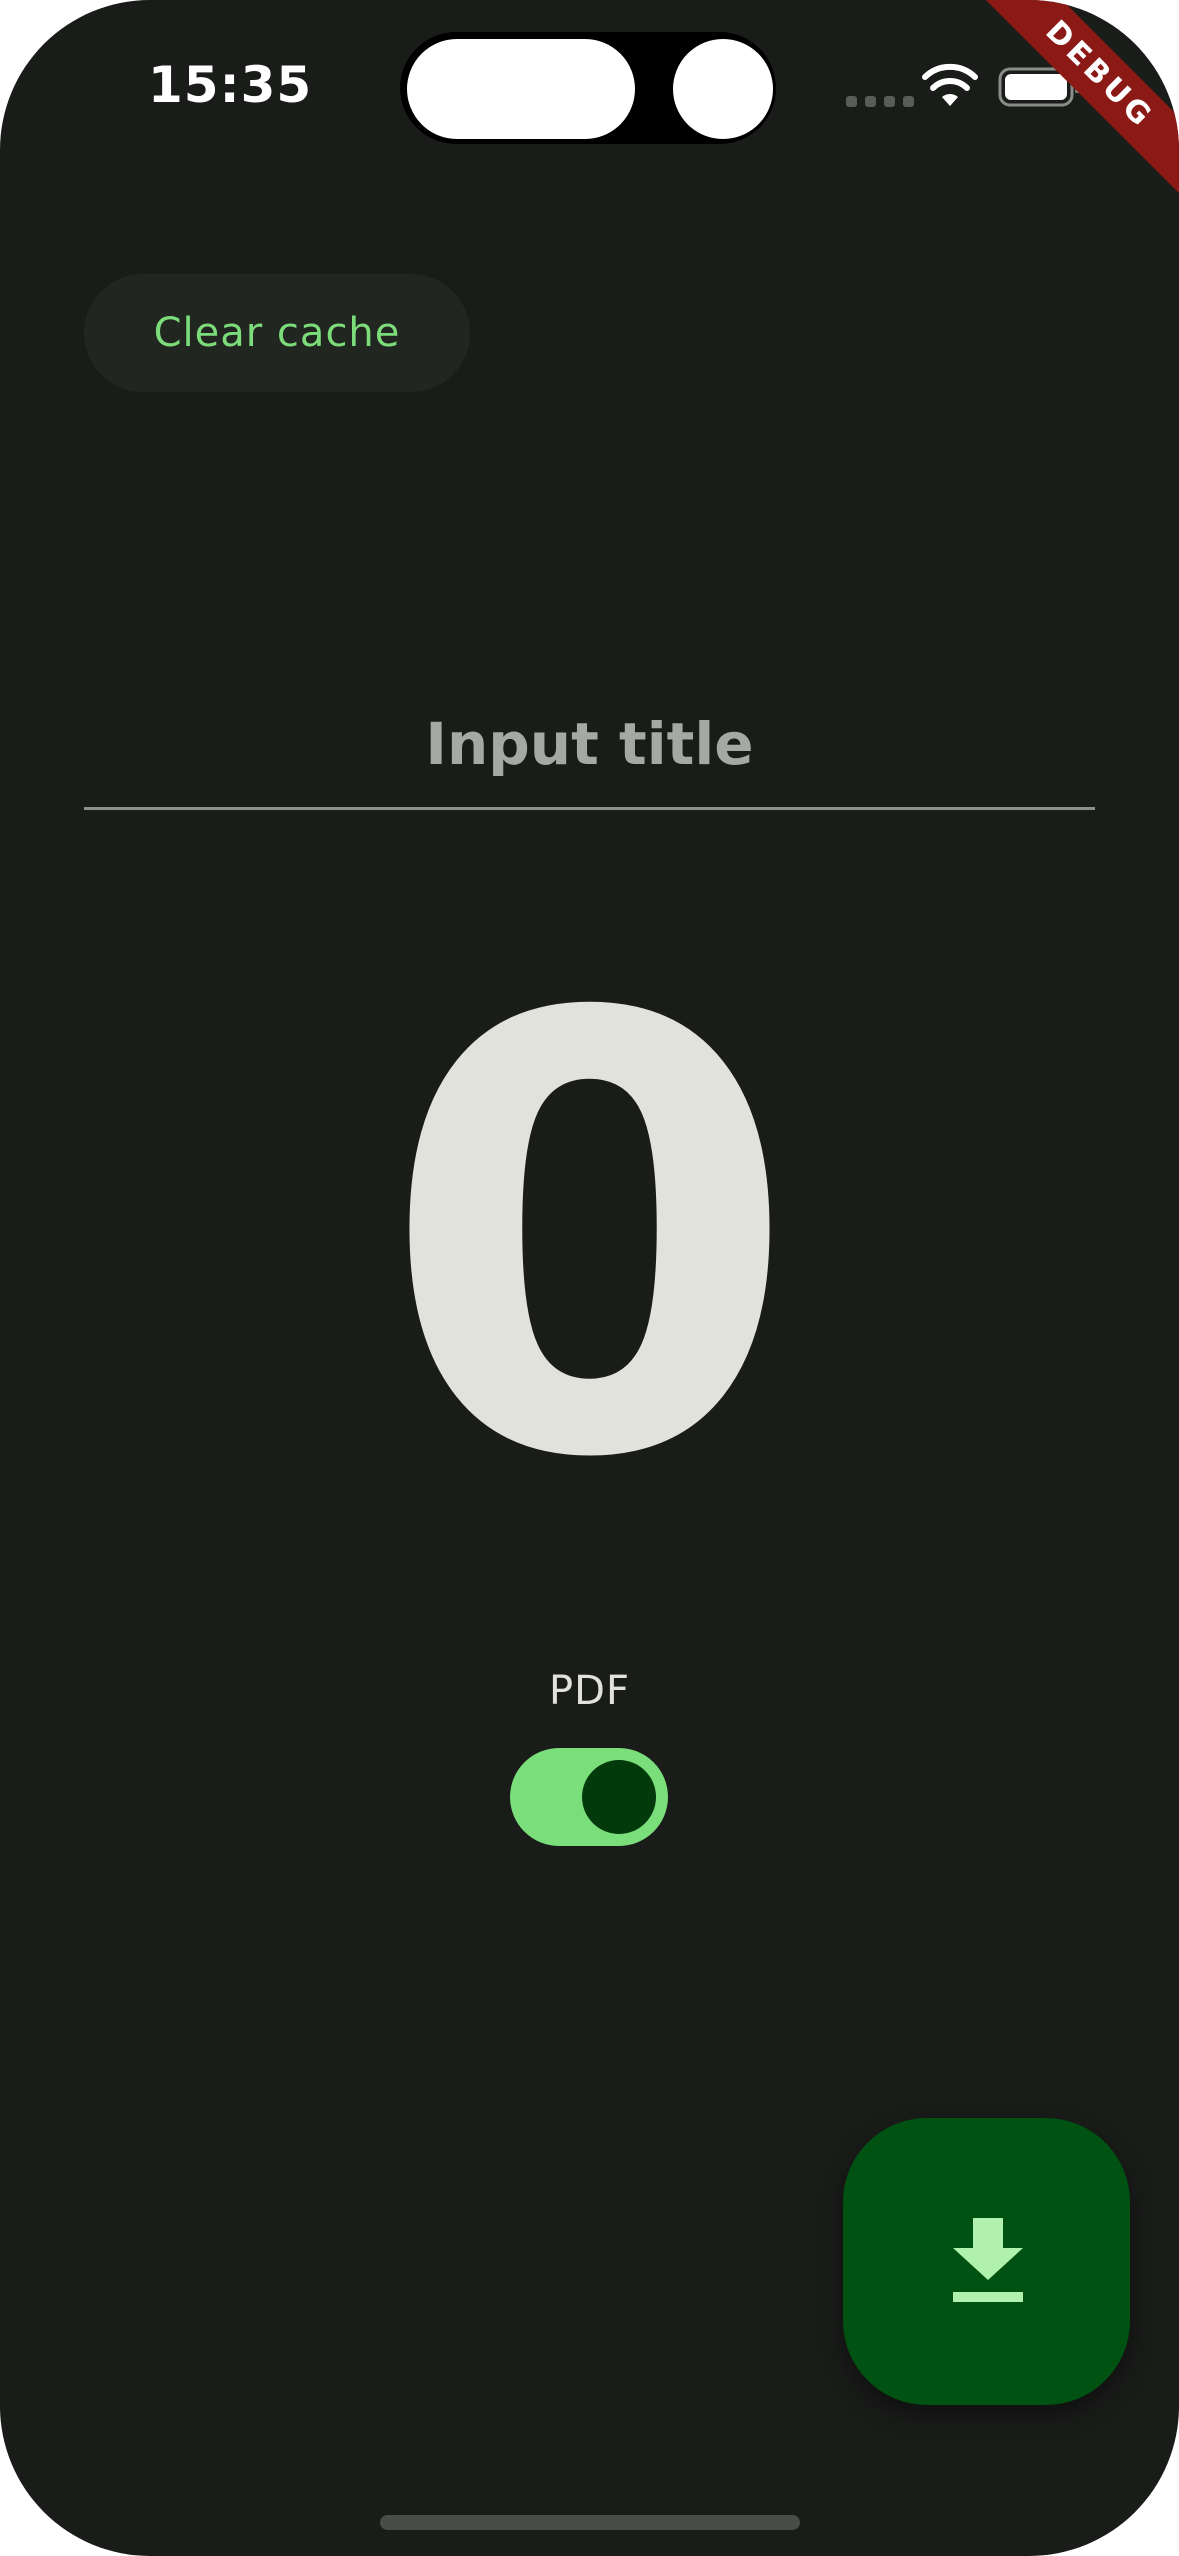 The width and height of the screenshot is (1179, 2556). Describe the element at coordinates (880, 101) in the screenshot. I see `cellular-signal-icon` at that location.